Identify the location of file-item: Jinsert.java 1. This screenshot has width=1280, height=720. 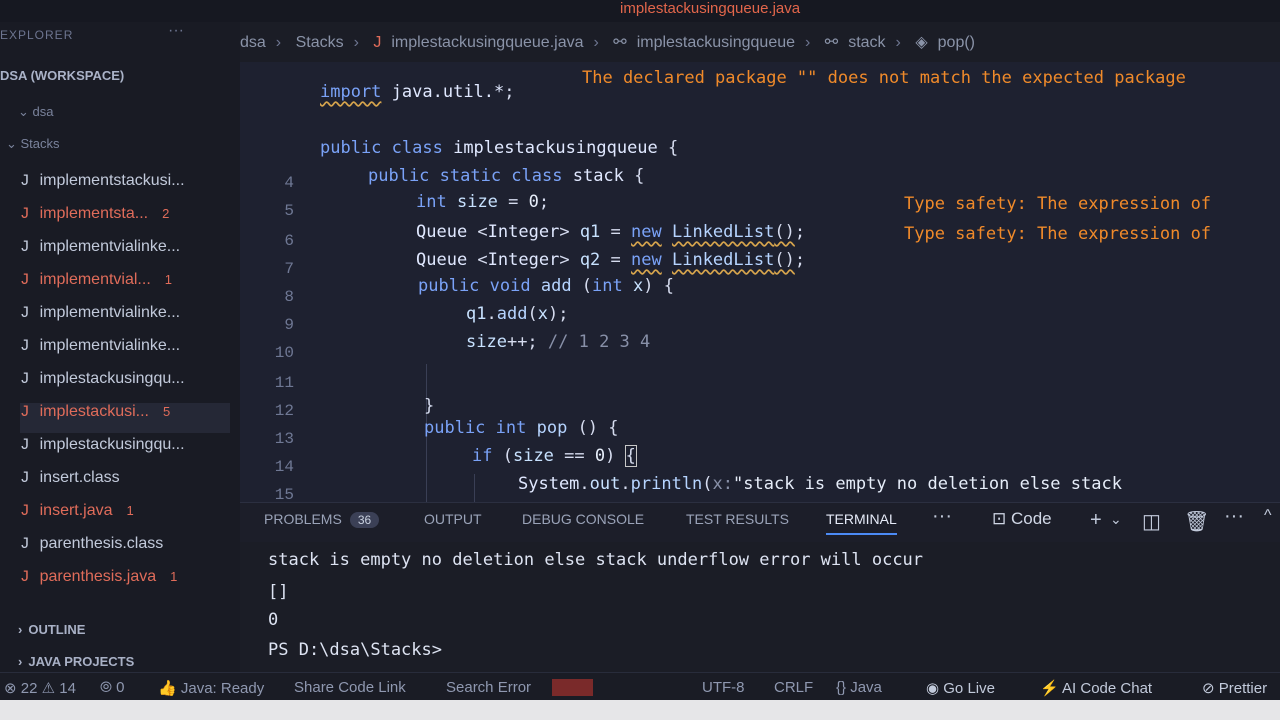
(125, 517).